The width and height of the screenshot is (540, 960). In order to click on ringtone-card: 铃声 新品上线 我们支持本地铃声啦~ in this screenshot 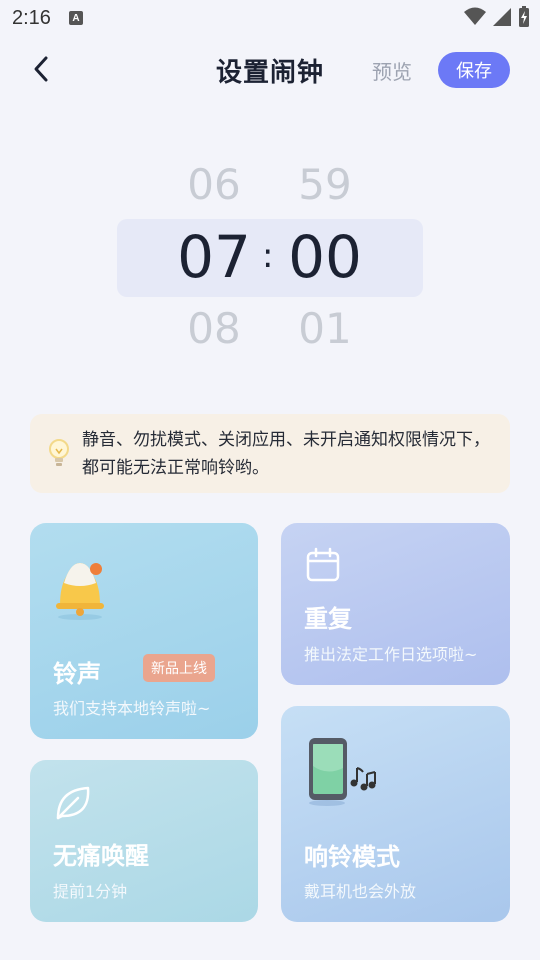, I will do `click(144, 631)`.